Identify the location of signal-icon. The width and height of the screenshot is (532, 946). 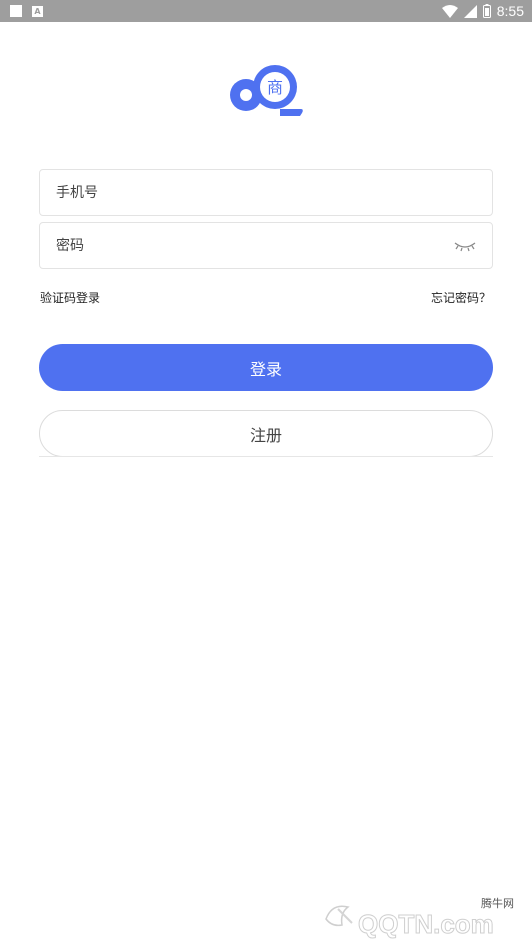
(470, 11).